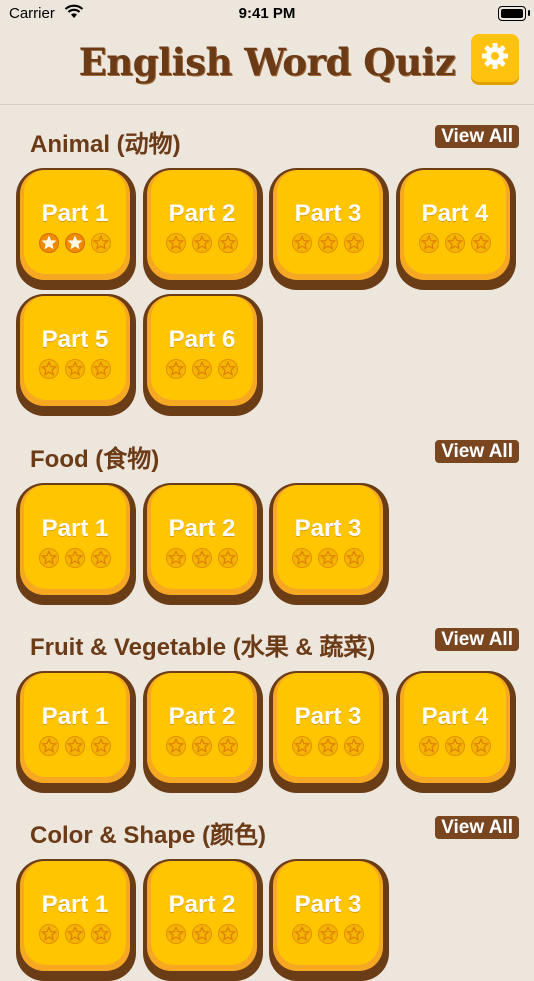  What do you see at coordinates (267, 13) in the screenshot?
I see `clock: 9:41 PM` at bounding box center [267, 13].